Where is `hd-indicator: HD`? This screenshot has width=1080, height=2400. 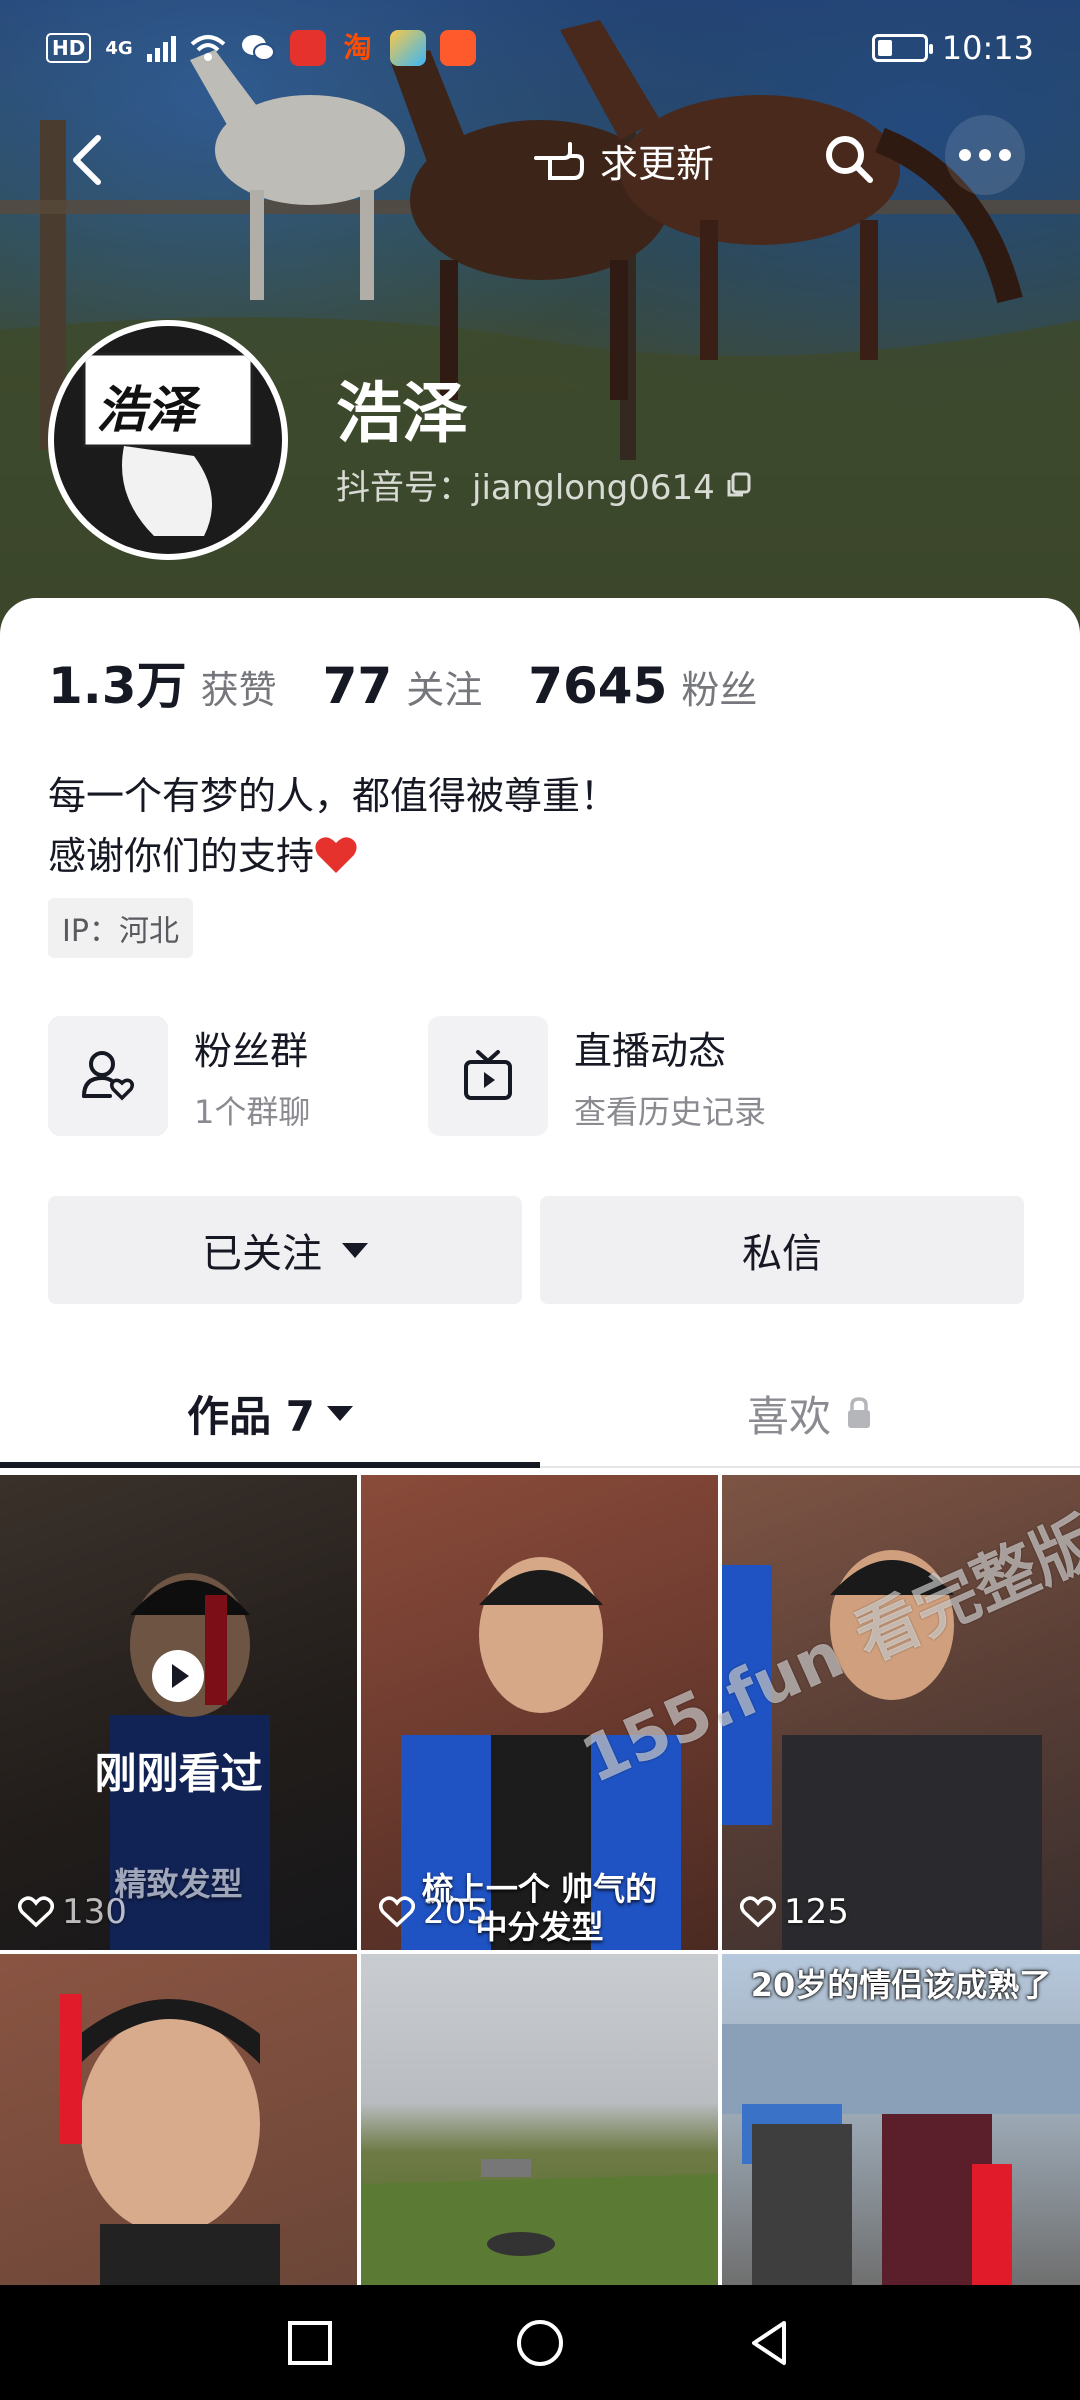
hd-indicator: HD is located at coordinates (69, 48).